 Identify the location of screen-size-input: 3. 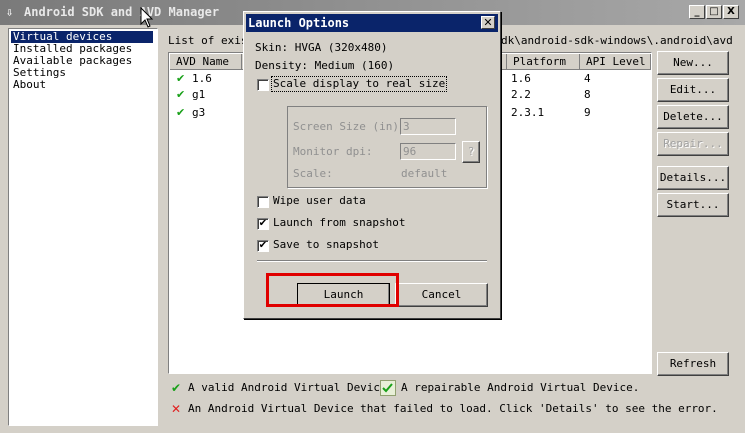
(428, 126).